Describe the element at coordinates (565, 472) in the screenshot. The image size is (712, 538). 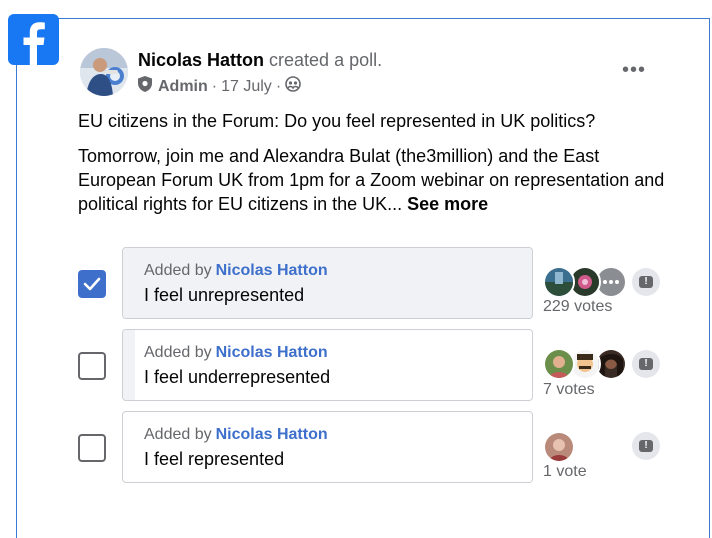
I see `poll-option-3-votes: 1 vote` at that location.